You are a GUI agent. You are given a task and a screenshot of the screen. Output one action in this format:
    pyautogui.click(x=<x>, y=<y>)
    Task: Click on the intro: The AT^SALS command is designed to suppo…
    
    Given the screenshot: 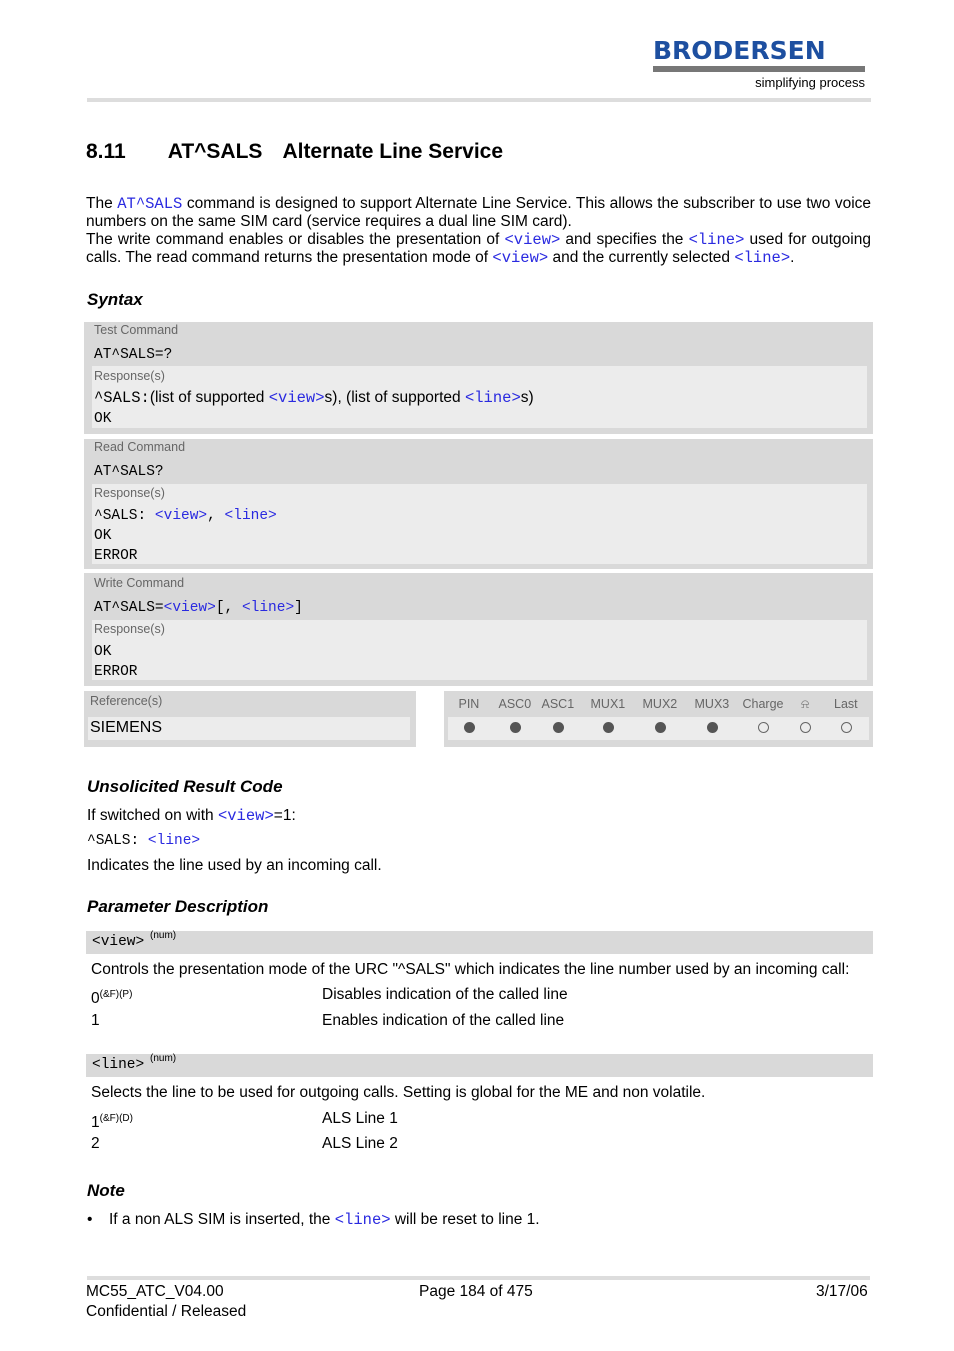 What is the action you would take?
    pyautogui.click(x=479, y=231)
    